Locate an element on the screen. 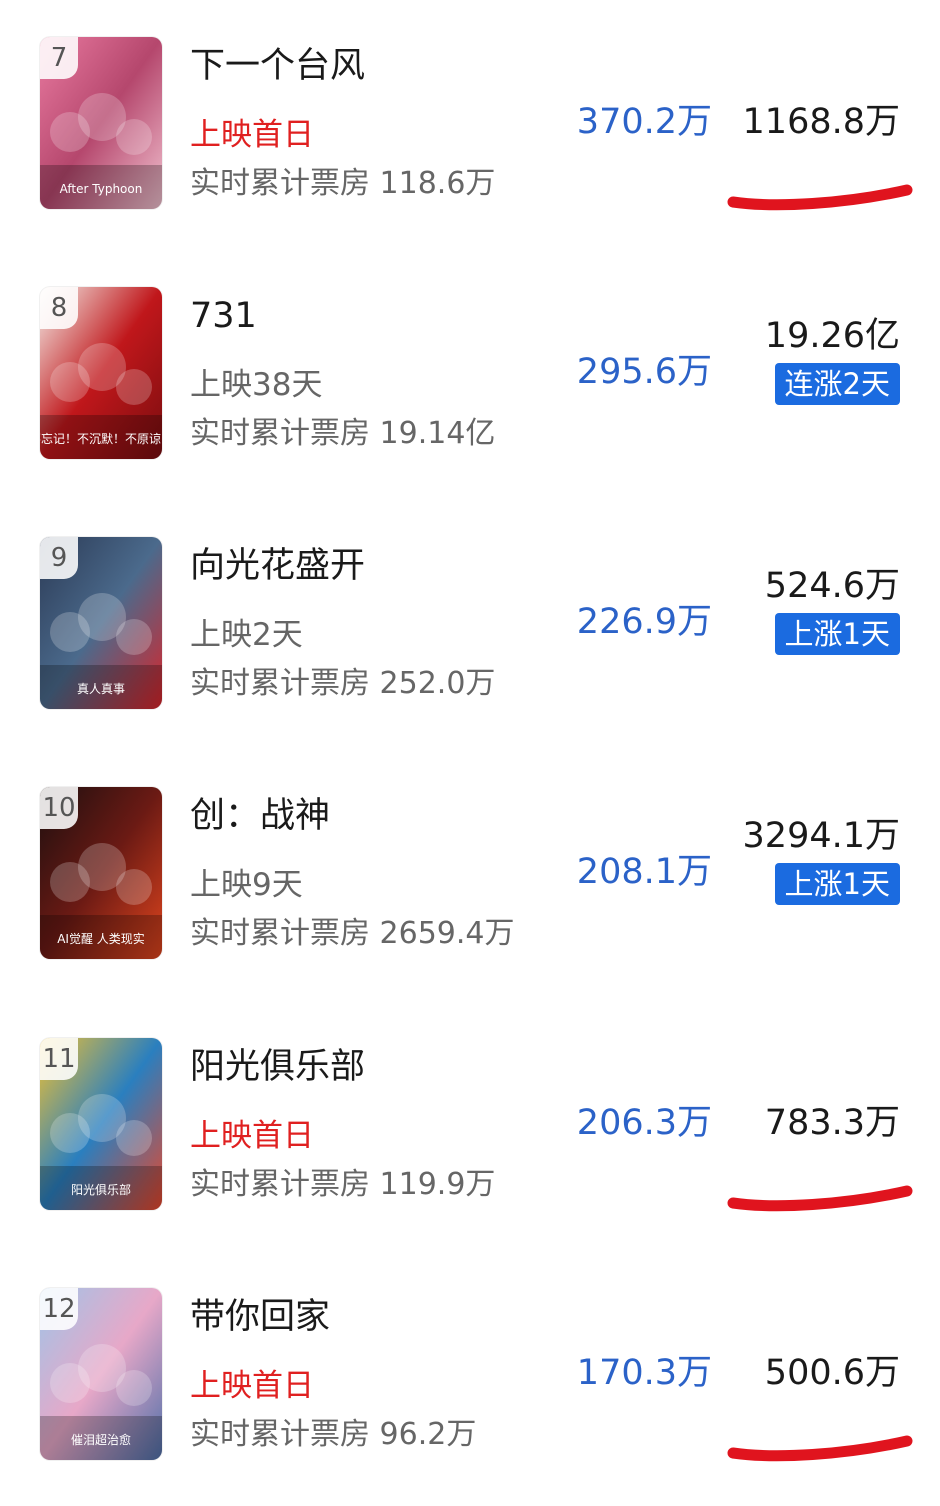  cumulative-box-office: 实时累计票房 96.2万 is located at coordinates (333, 1434).